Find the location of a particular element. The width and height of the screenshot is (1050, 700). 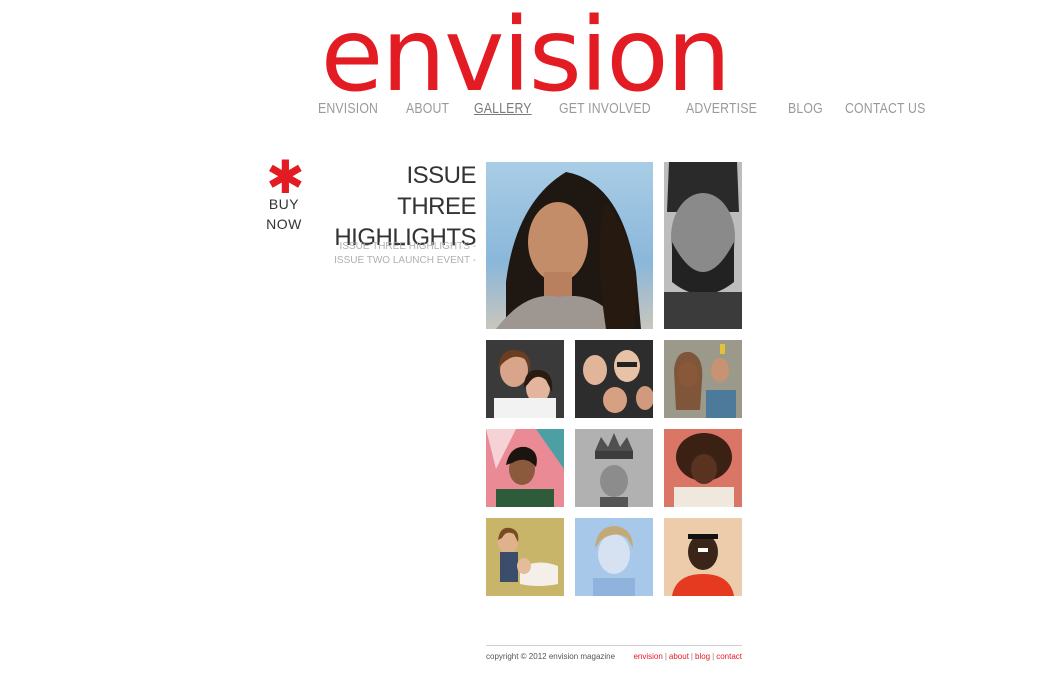

gallery-photo-group-faces is located at coordinates (614, 379).